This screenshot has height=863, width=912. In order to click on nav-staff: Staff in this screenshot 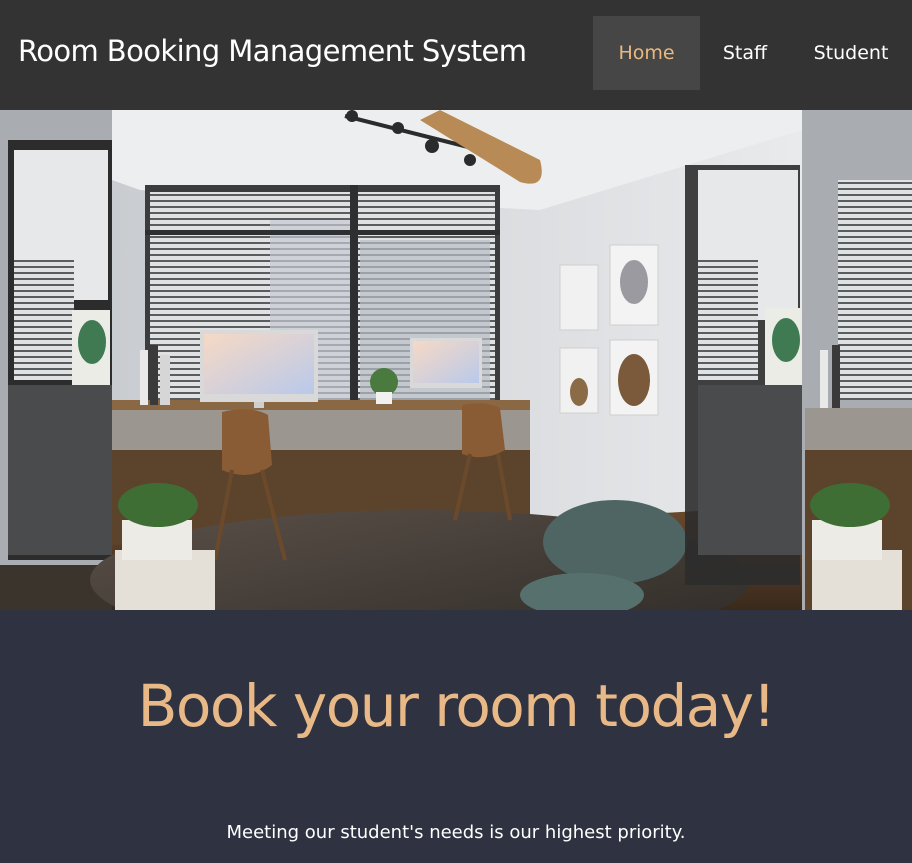, I will do `click(745, 53)`.